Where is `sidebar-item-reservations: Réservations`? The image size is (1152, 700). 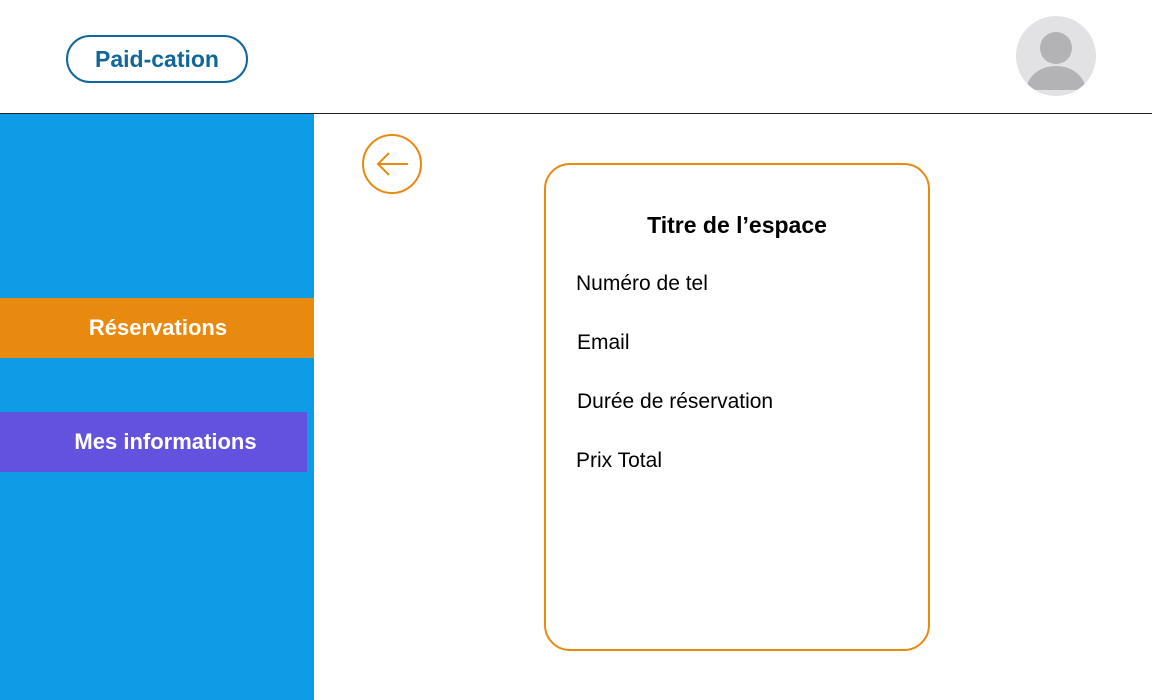 sidebar-item-reservations: Réservations is located at coordinates (157, 328).